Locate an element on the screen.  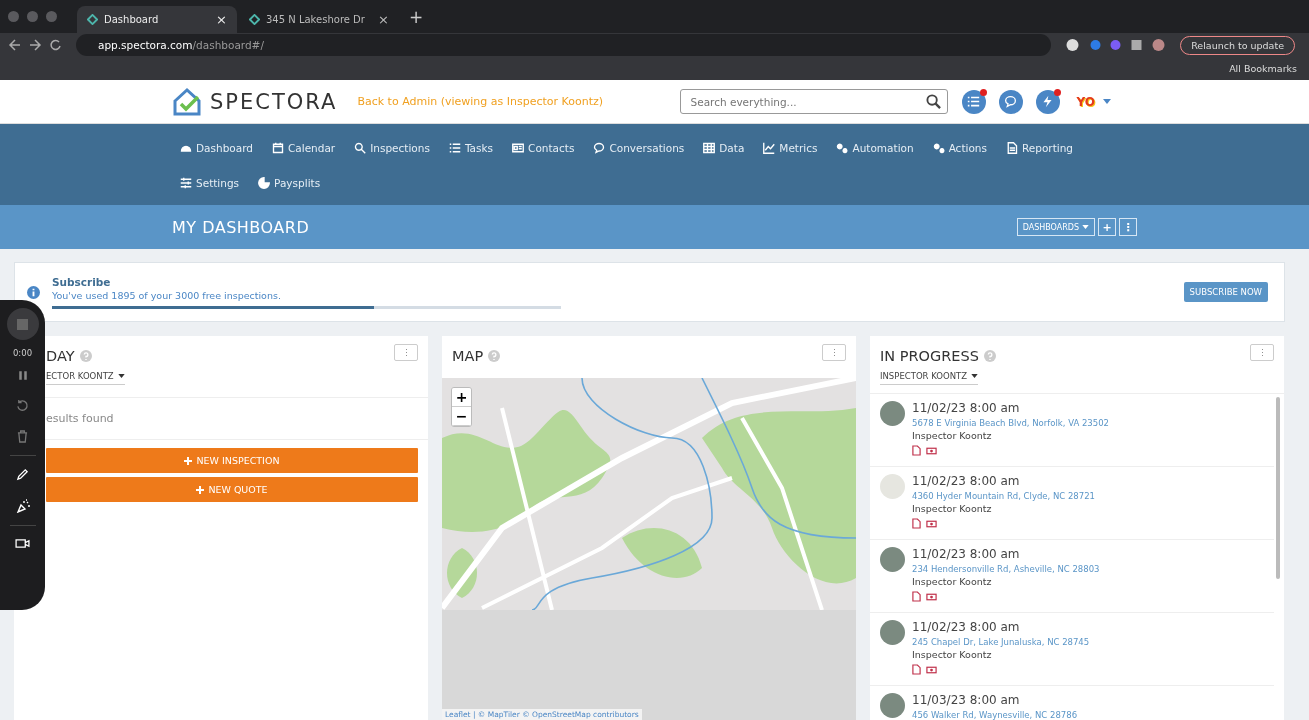
browser-tab: 345 N Lakeshore Dr × is located at coordinates (319, 19).